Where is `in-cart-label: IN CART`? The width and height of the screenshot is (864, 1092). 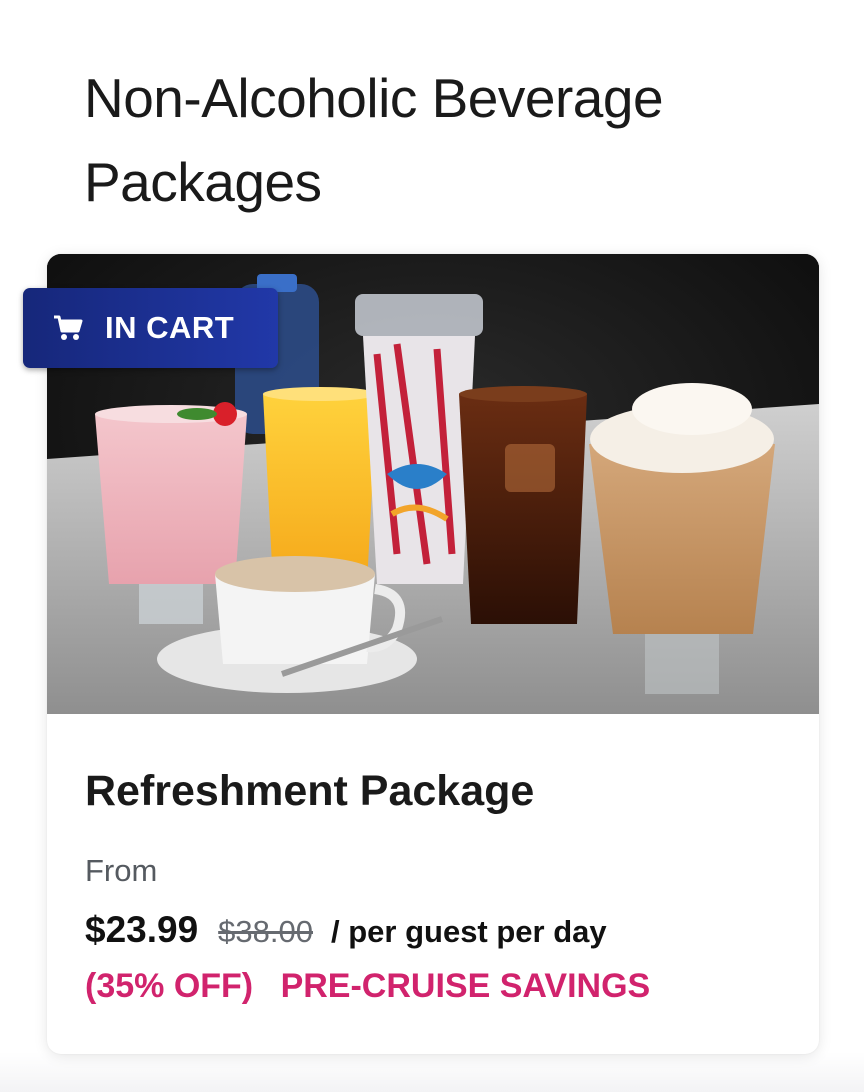 in-cart-label: IN CART is located at coordinates (170, 327).